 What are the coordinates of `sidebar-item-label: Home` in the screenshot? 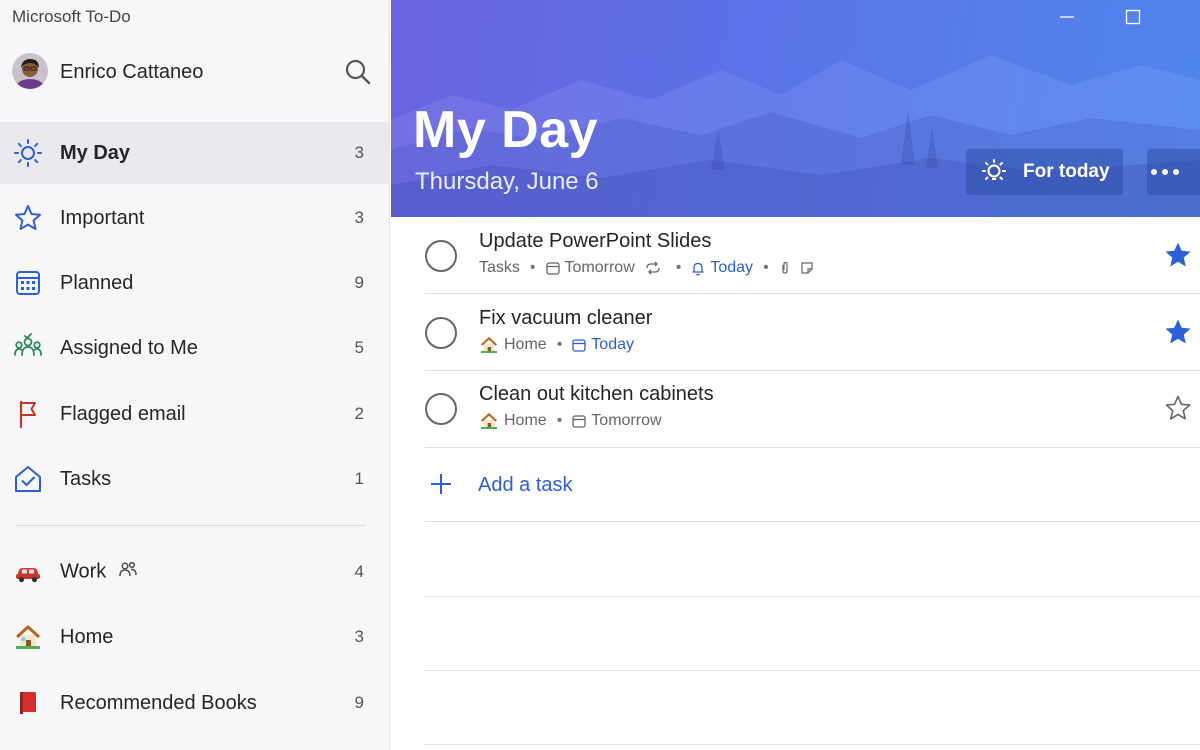 It's located at (87, 636).